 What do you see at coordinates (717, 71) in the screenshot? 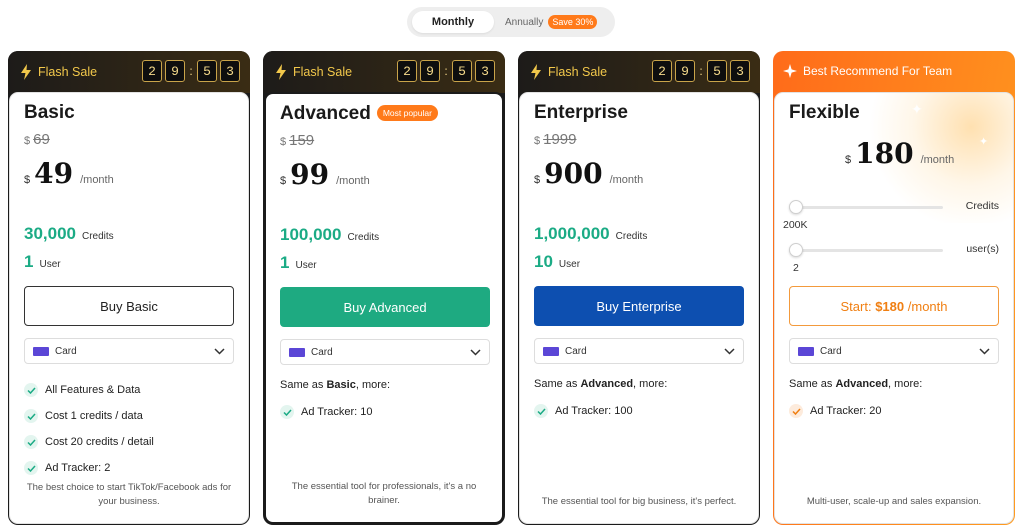
I see `countdown-digit: 5` at bounding box center [717, 71].